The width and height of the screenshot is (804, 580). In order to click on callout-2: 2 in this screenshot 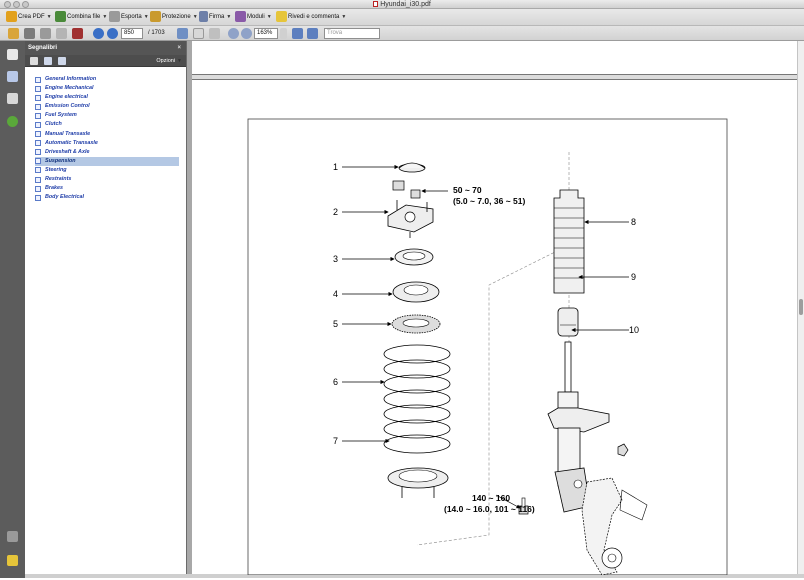, I will do `click(335, 212)`.